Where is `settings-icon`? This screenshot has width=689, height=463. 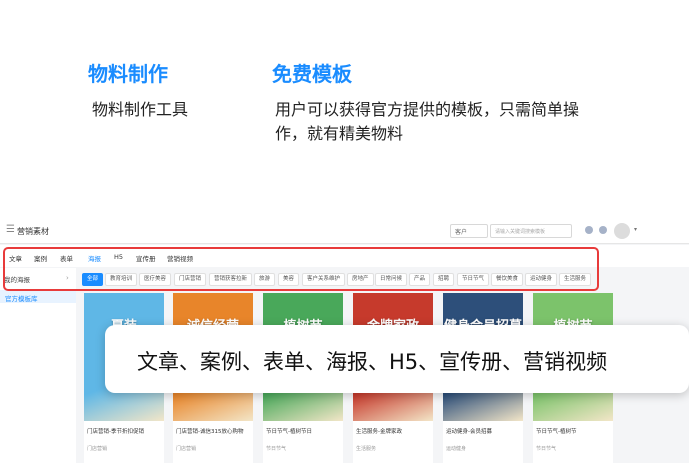 settings-icon is located at coordinates (603, 230).